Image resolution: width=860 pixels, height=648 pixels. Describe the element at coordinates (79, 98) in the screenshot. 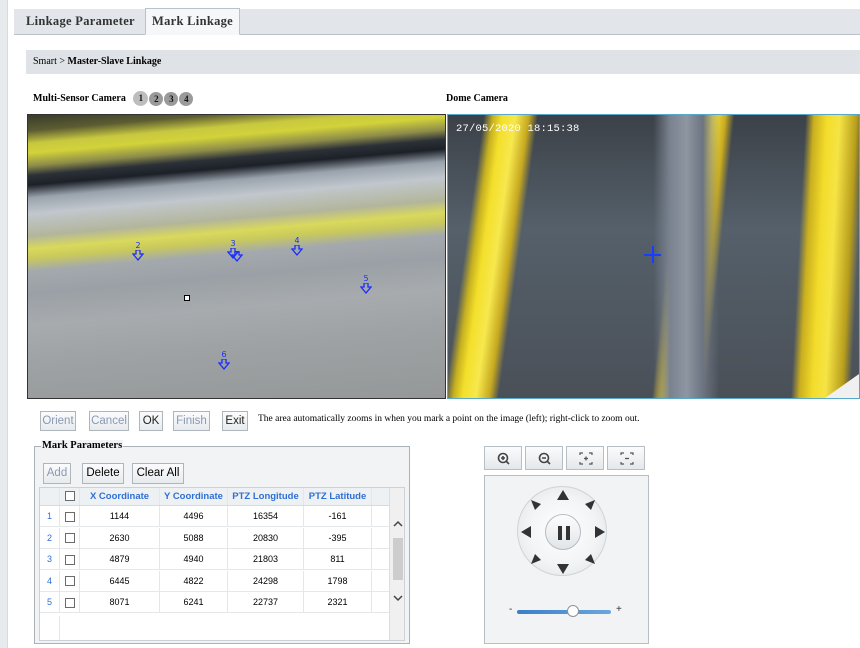

I see `multi-sensor-title: Multi-Sensor Camera` at that location.